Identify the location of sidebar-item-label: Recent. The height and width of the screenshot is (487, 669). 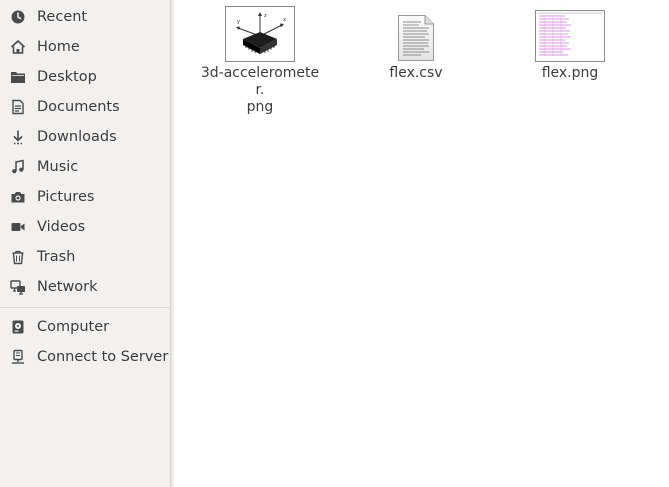
(62, 17).